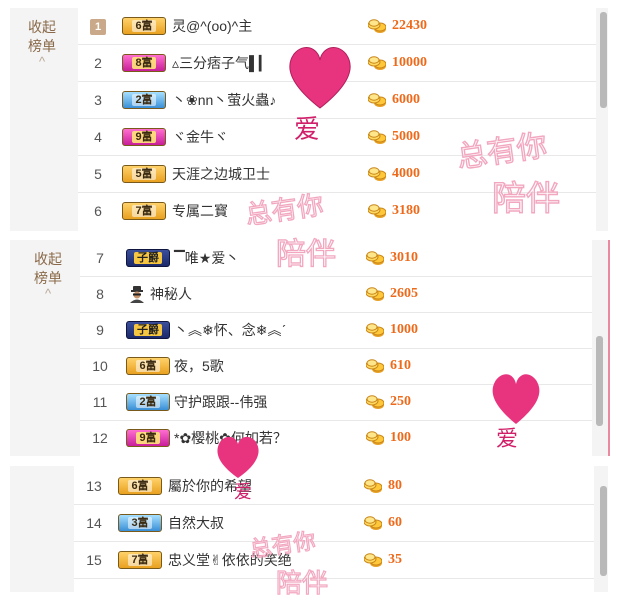  Describe the element at coordinates (100, 366) in the screenshot. I see `rank-number: 10` at that location.